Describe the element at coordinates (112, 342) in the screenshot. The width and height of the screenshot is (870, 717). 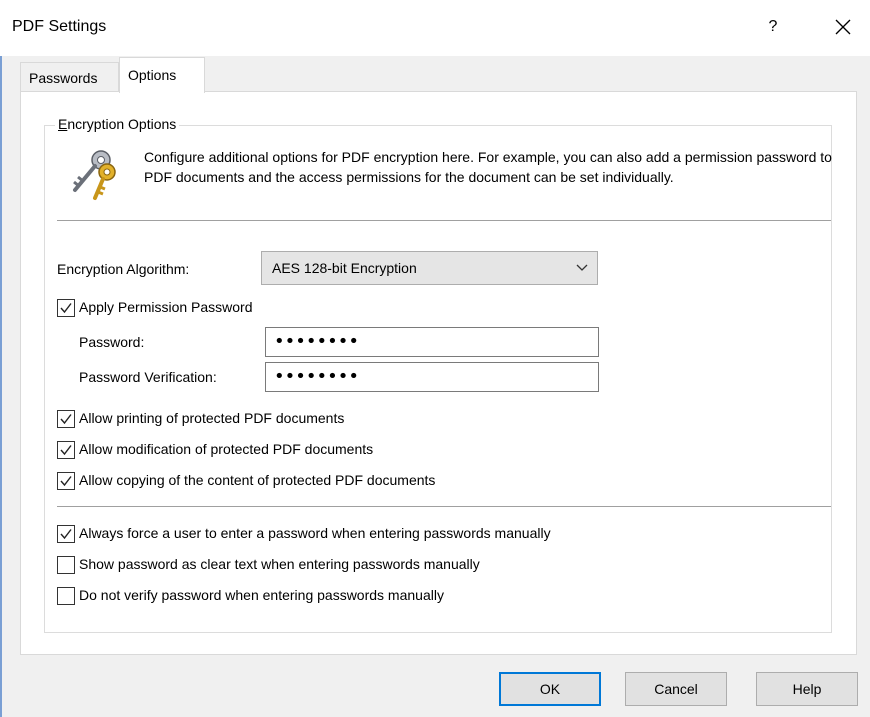
I see `password-label: Password:` at that location.